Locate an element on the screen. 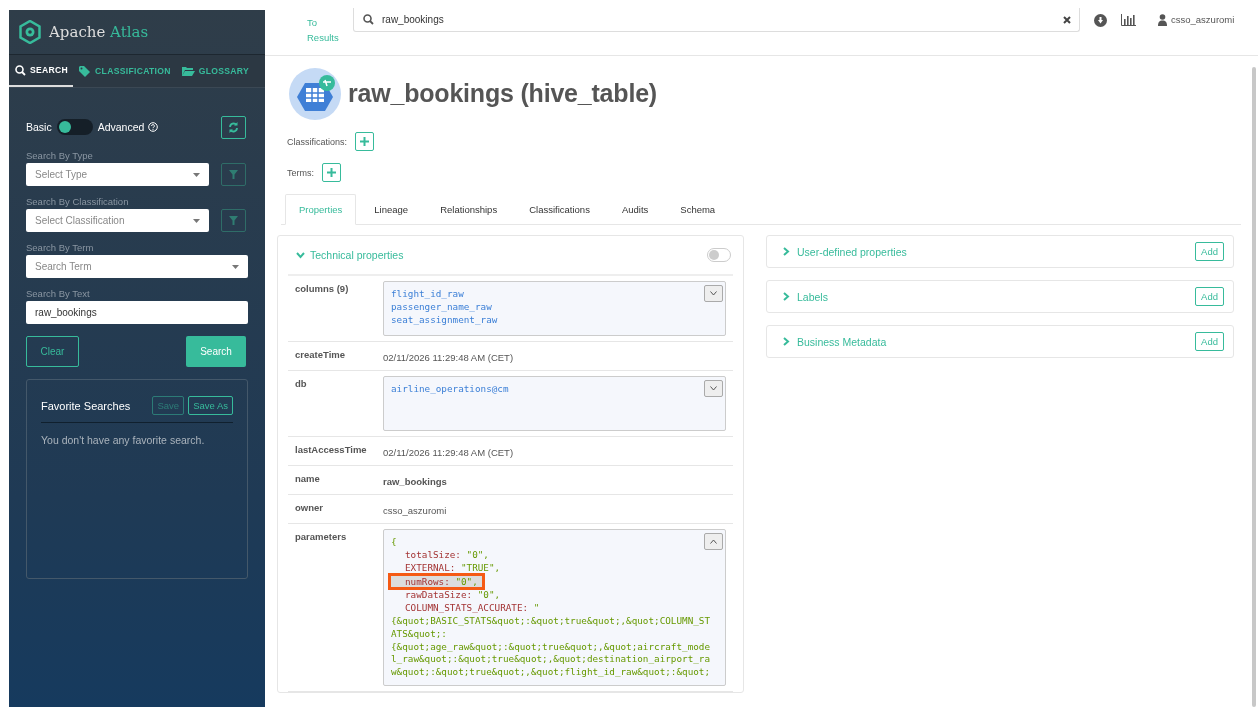 This screenshot has width=1258, height=707. code-line: { is located at coordinates (394, 542).